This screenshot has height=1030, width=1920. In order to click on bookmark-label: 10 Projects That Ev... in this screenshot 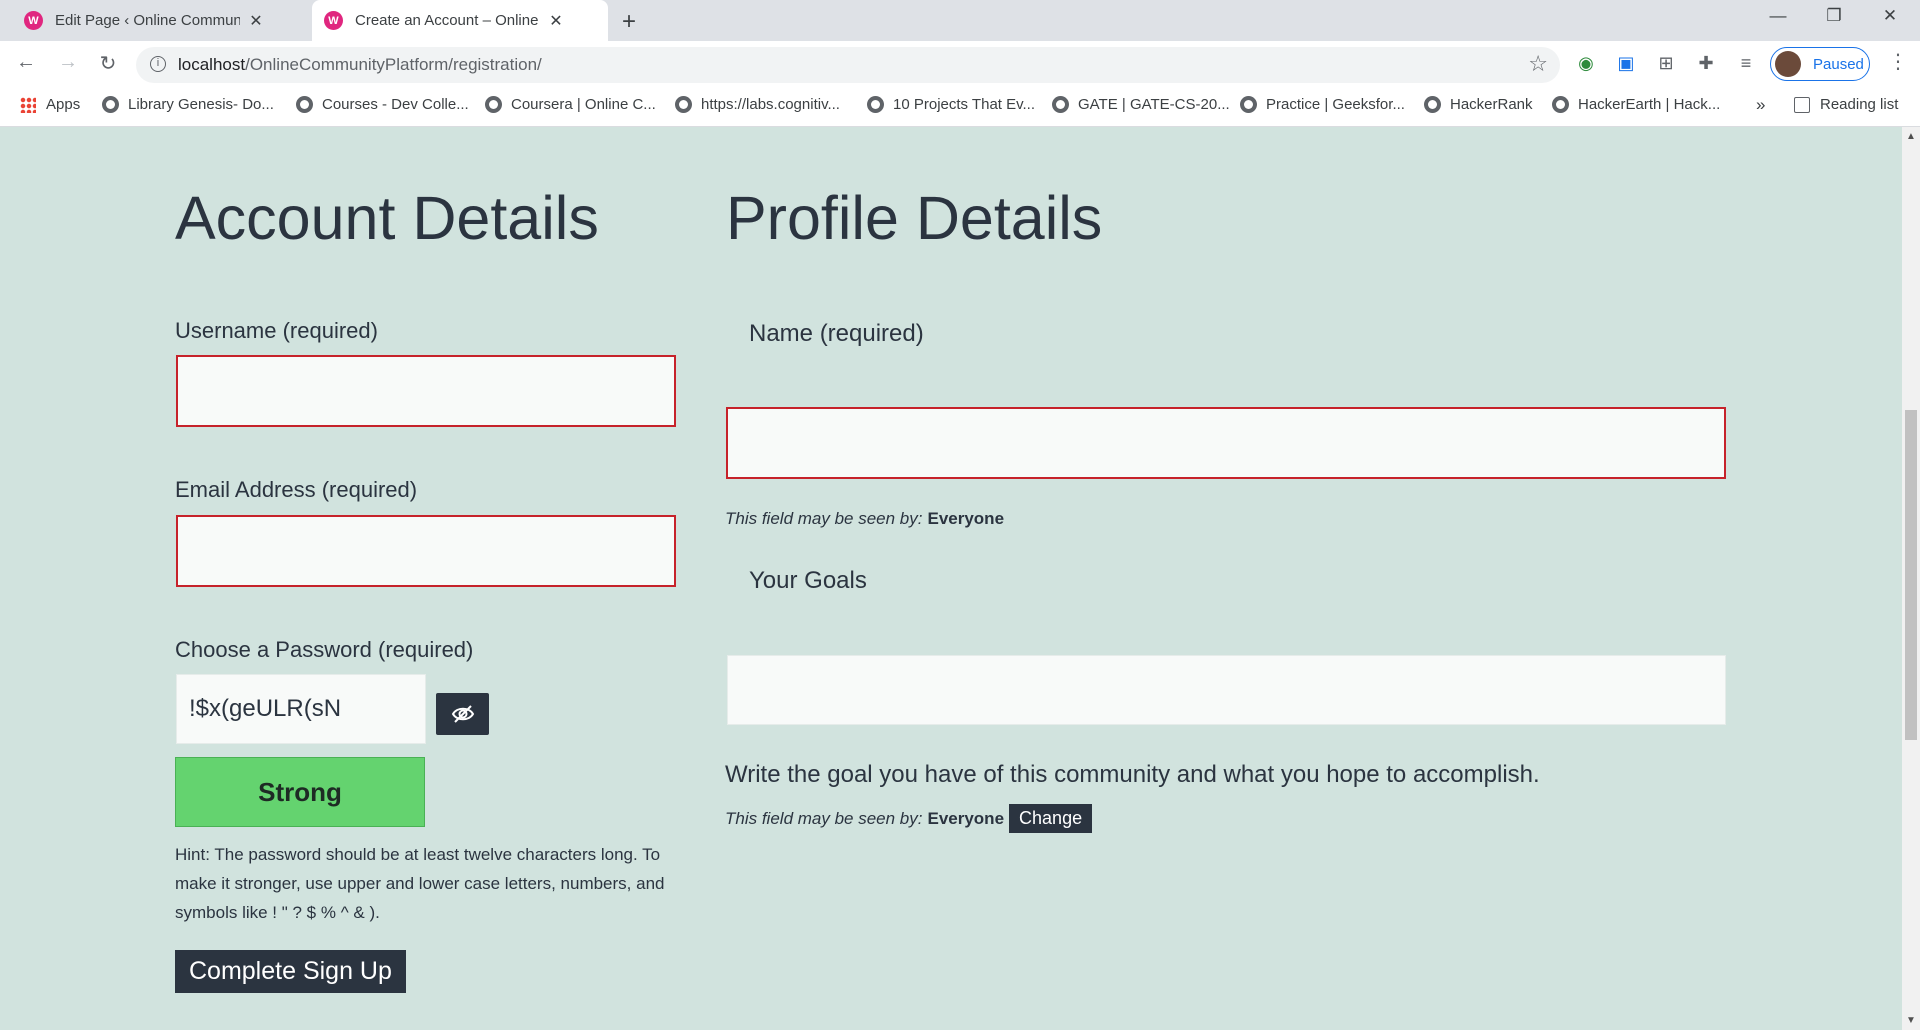, I will do `click(964, 104)`.